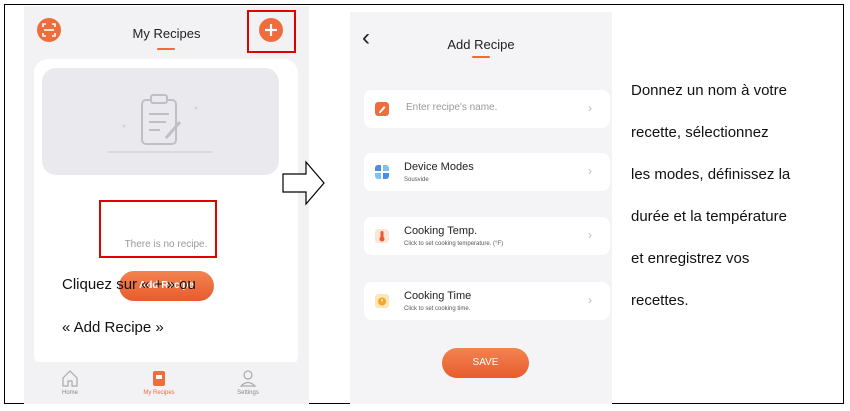  I want to click on cooking-temp-label: Cooking Temp., so click(441, 231).